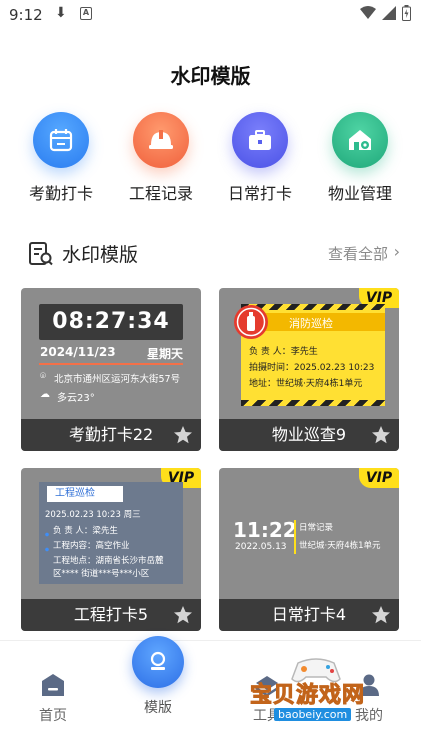 The width and height of the screenshot is (421, 748). What do you see at coordinates (158, 662) in the screenshot?
I see `template-tab-icon` at bounding box center [158, 662].